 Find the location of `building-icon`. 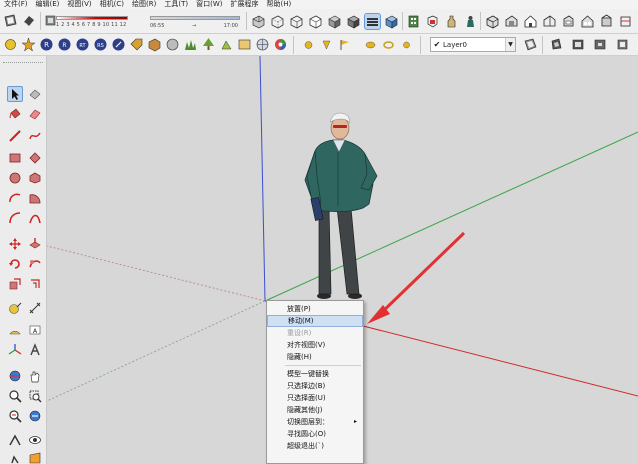

building-icon is located at coordinates (413, 21).